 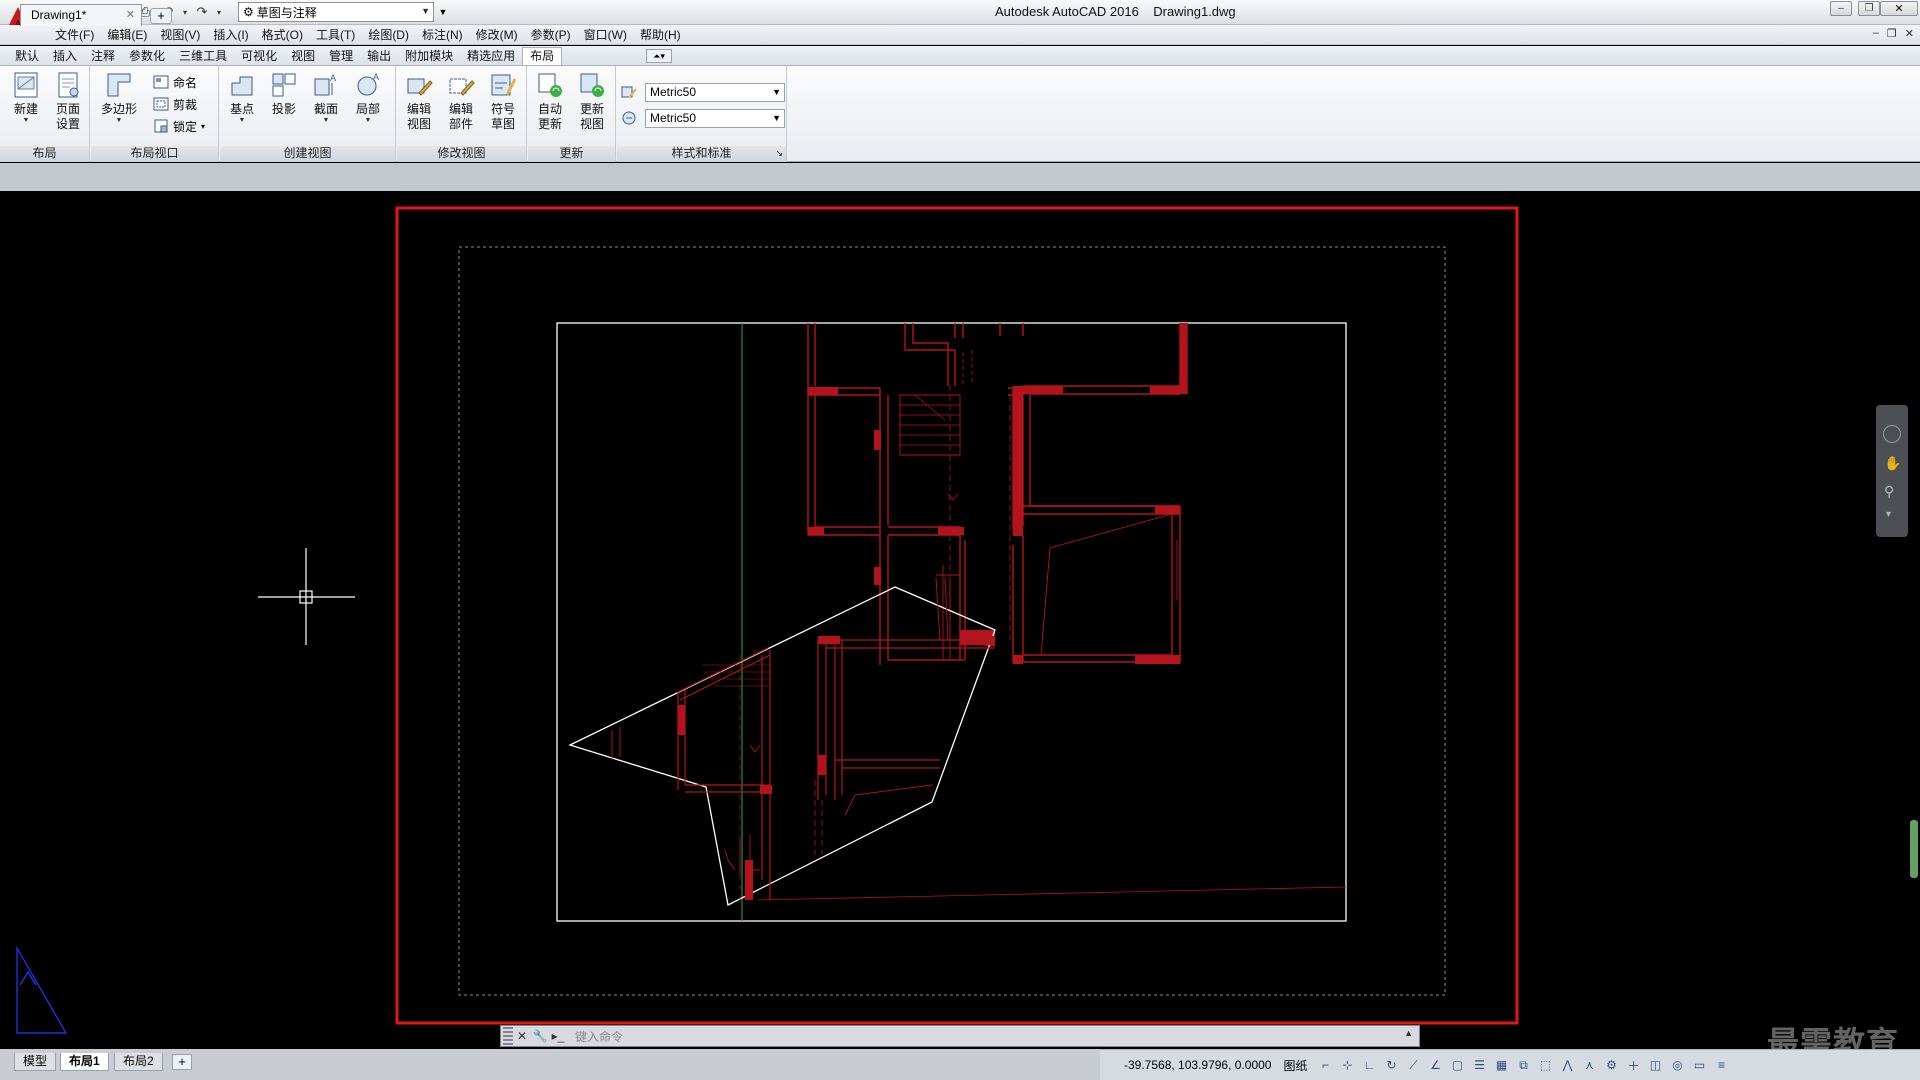 I want to click on redo-dropdown-icon: ▾, so click(x=219, y=12).